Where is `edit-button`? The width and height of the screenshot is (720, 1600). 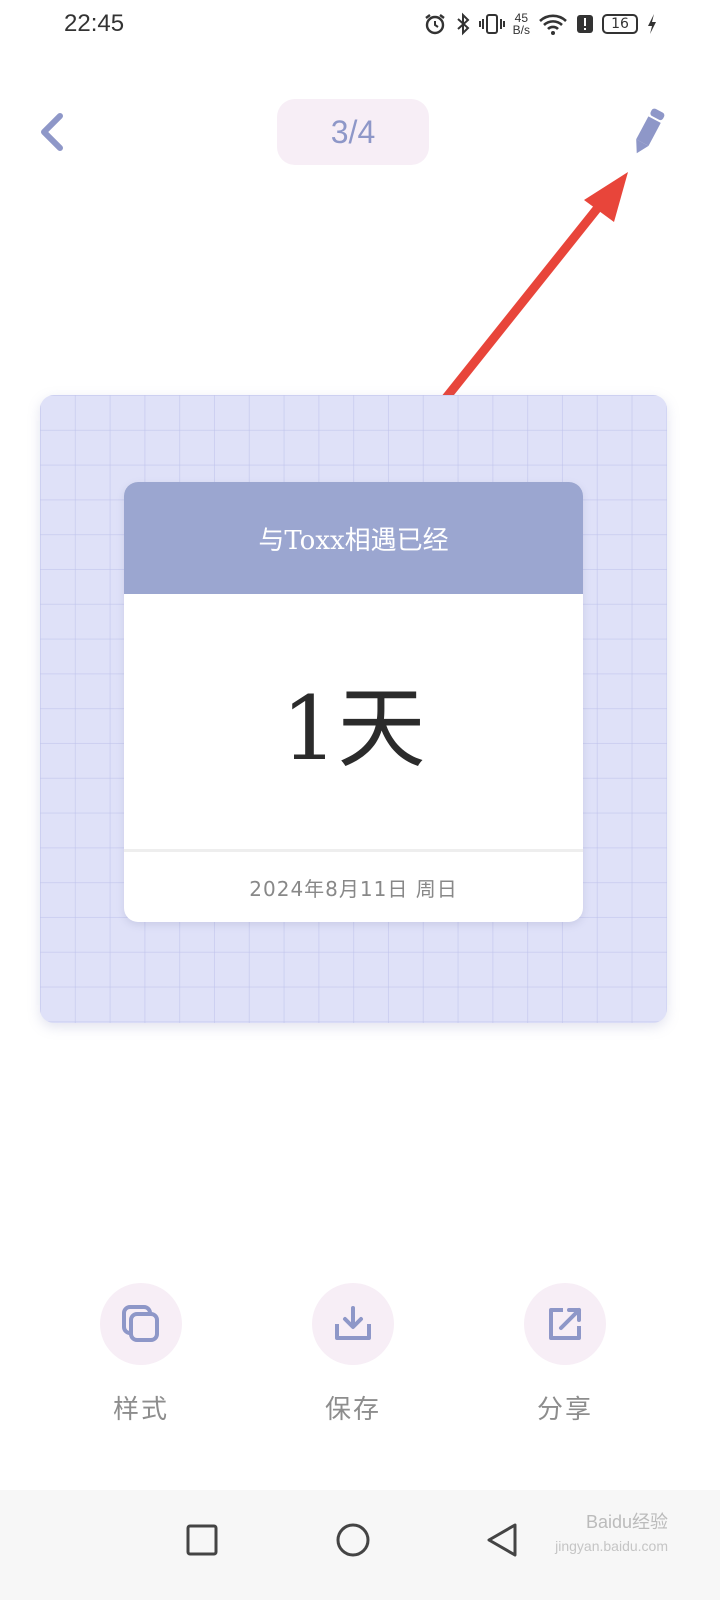 edit-button is located at coordinates (648, 132).